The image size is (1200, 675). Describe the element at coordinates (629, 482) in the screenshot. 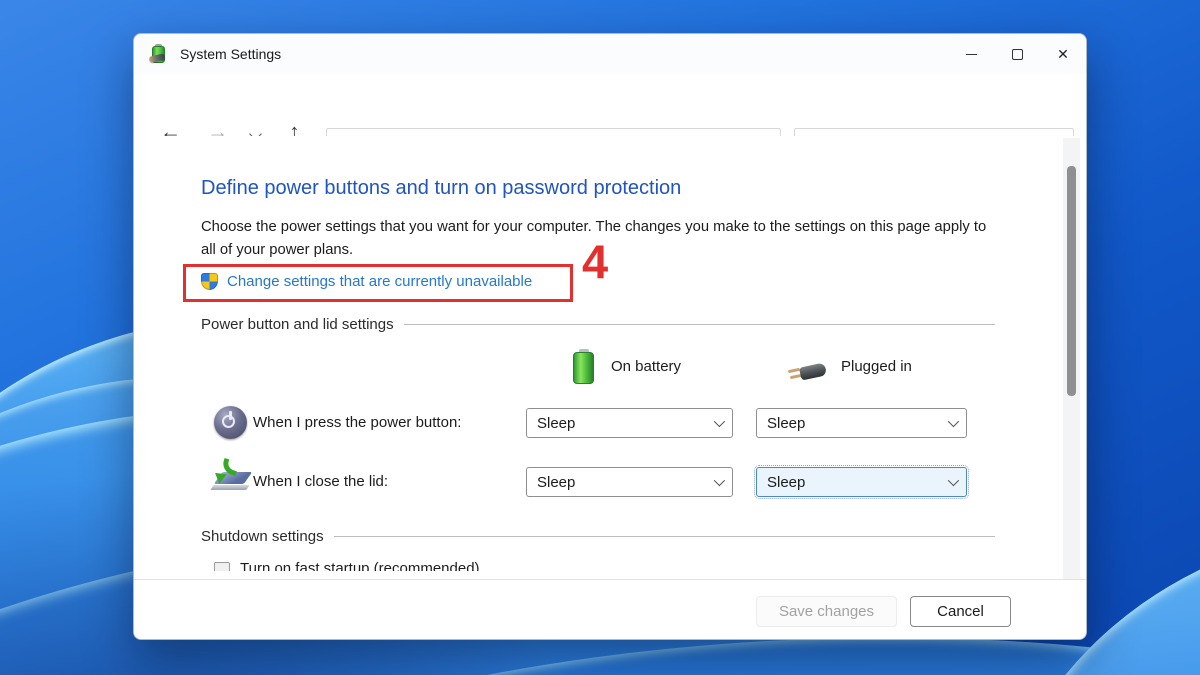

I see `close-lid-on-battery-select: Sleep` at that location.